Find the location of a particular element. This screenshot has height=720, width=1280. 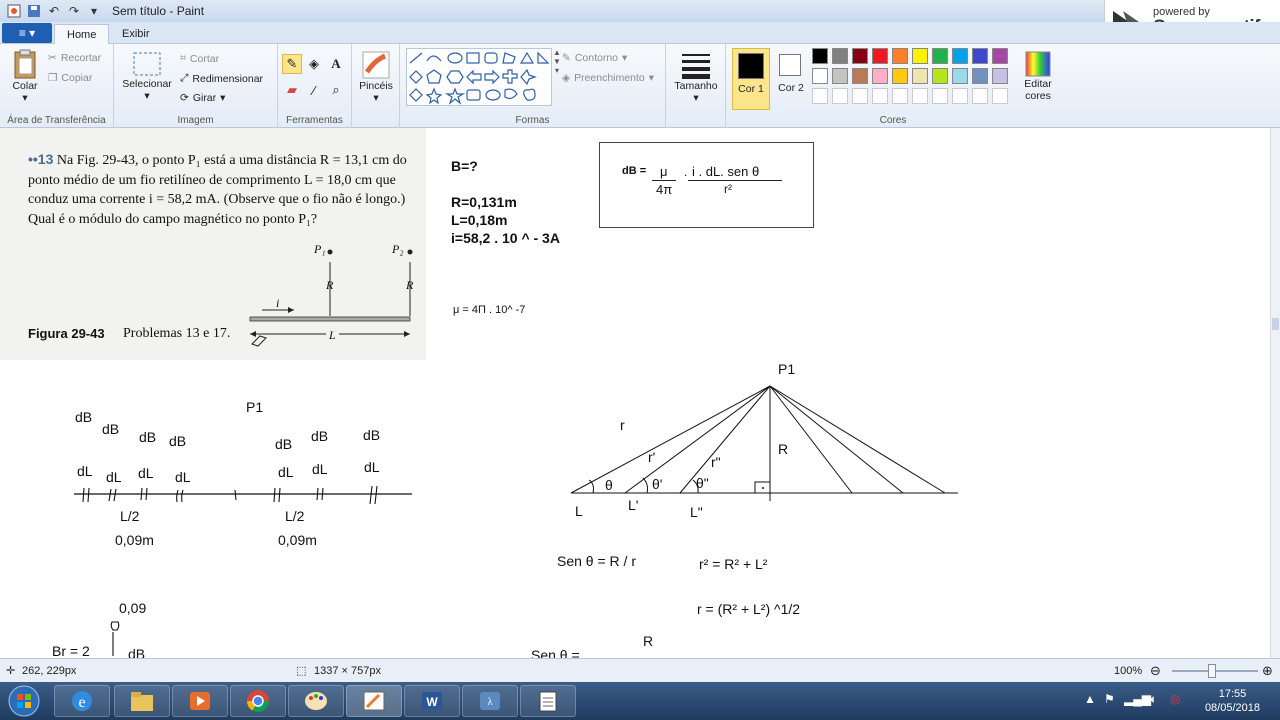

undo-icon: ↶ is located at coordinates (54, 11).